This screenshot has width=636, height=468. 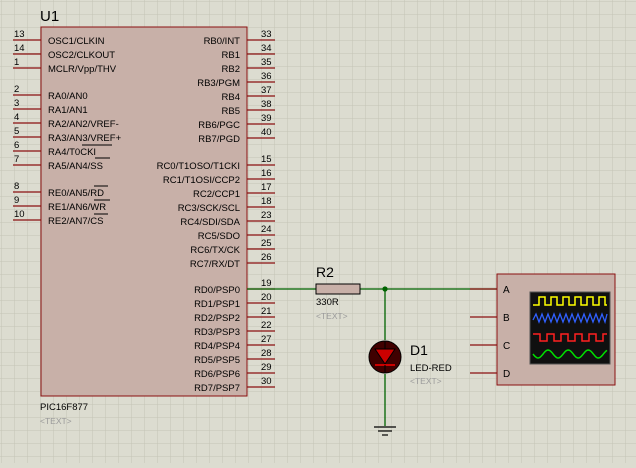 What do you see at coordinates (215, 250) in the screenshot?
I see `ic-pin-label: RC6/TX/CK` at bounding box center [215, 250].